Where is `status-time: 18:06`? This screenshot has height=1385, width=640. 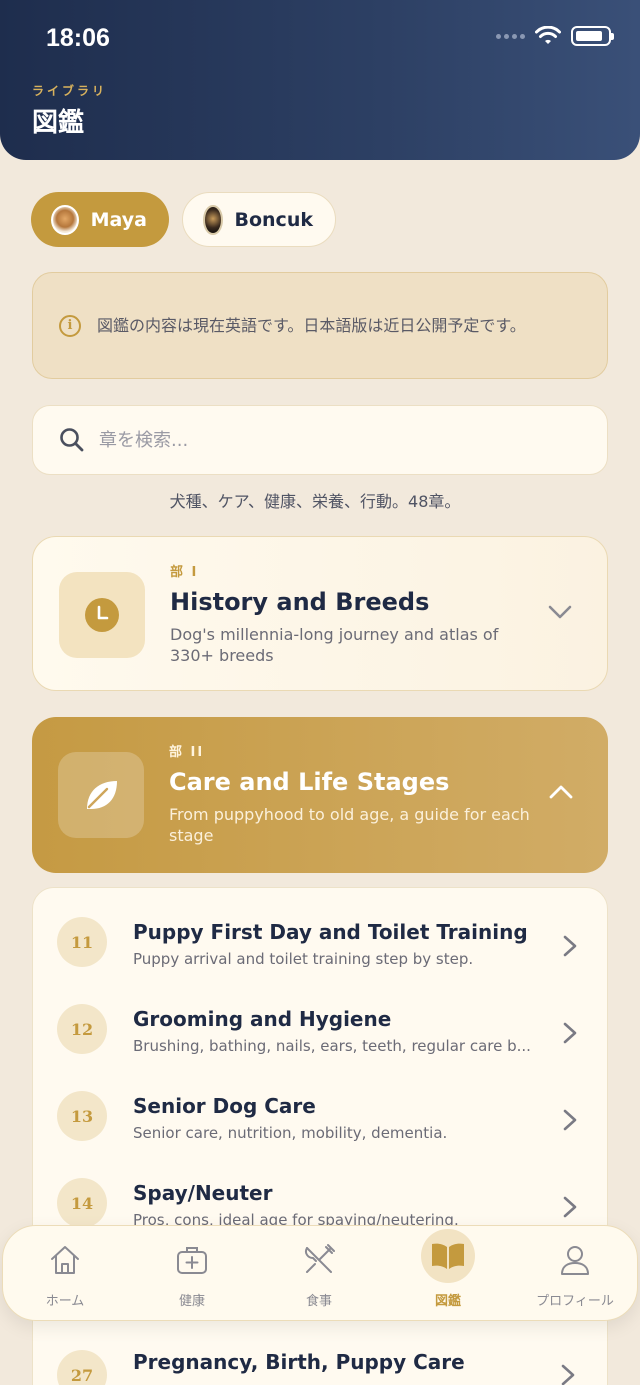
status-time: 18:06 is located at coordinates (78, 38).